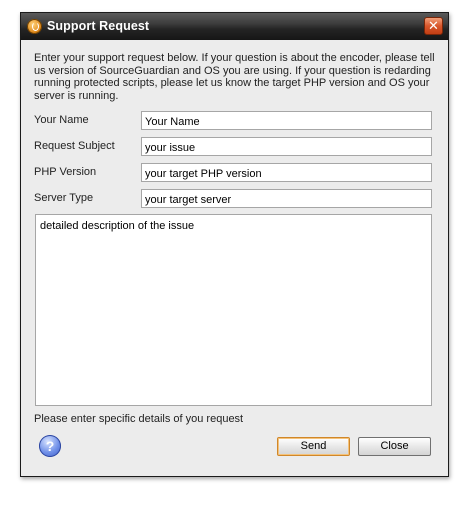 The width and height of the screenshot is (467, 507). Describe the element at coordinates (98, 26) in the screenshot. I see `window-title: Support Request` at that location.